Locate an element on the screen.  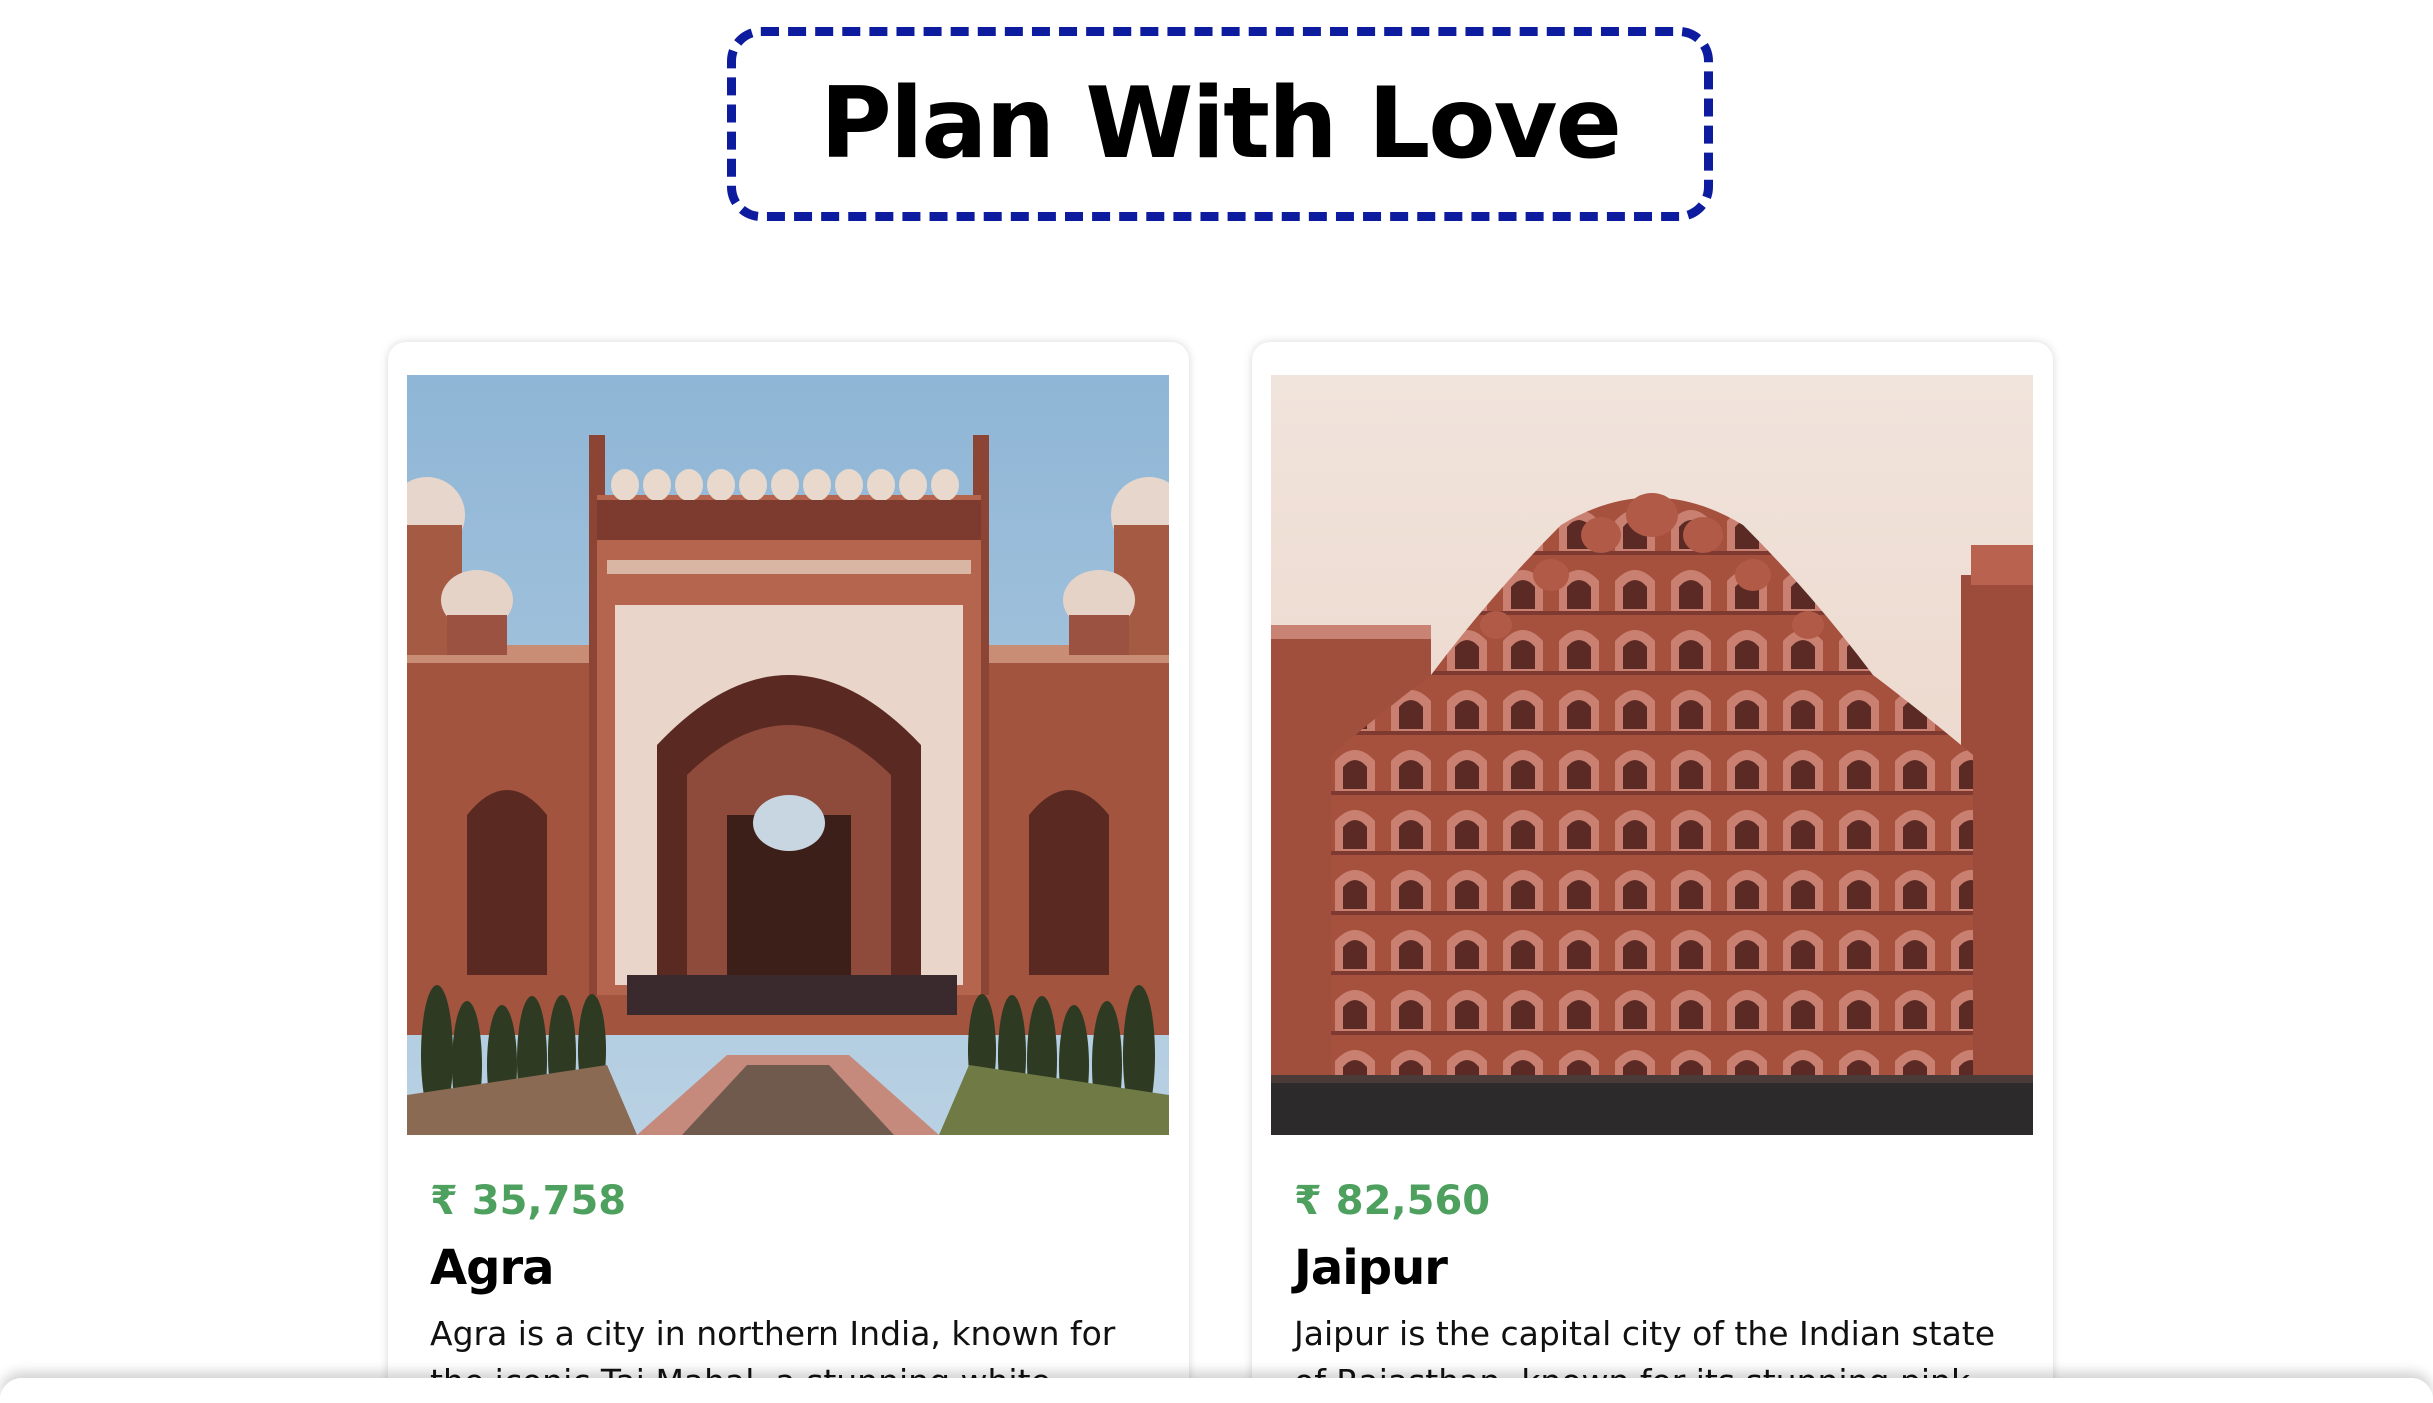
tour-name: Jaipur is located at coordinates (1371, 1268).